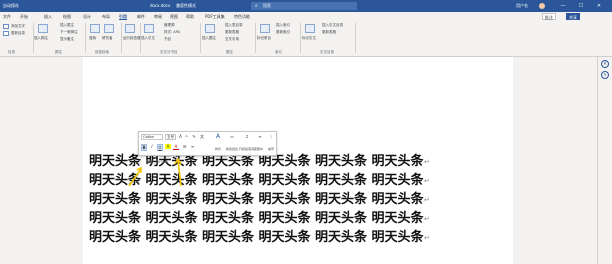 This screenshot has height=264, width=612. Describe the element at coordinates (172, 32) in the screenshot. I see `citation-style-select: 样式: APA` at that location.